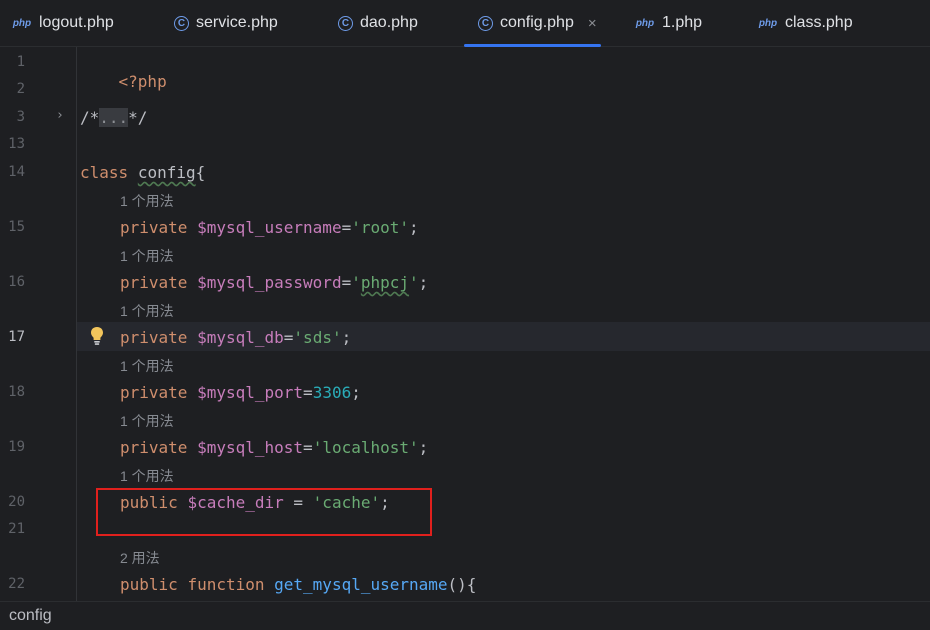  I want to click on line-number: 21, so click(16, 529).